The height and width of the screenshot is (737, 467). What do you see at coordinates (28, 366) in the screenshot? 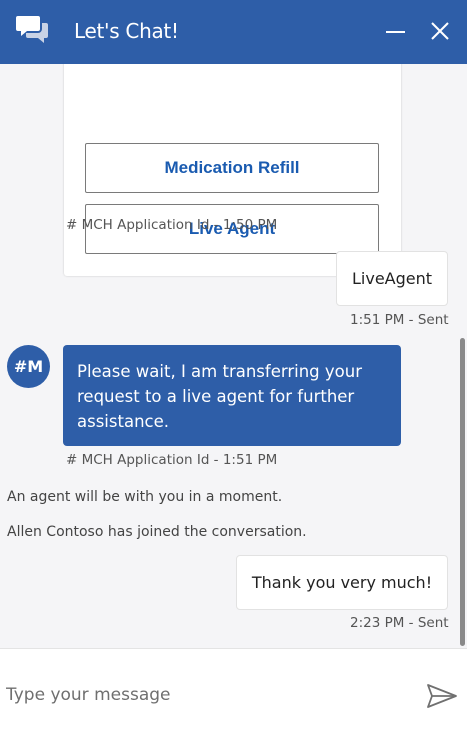
I see `bot-avatar: #M` at bounding box center [28, 366].